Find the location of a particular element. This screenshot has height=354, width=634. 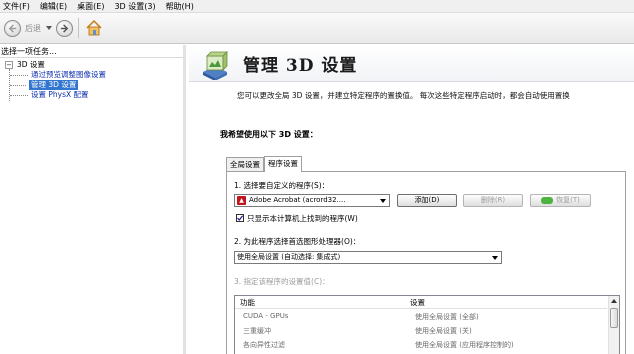

menu-bar: 文件(F) 编辑(E) 桌面(E) 3D 设置(3) 帮助(H) is located at coordinates (317, 6).